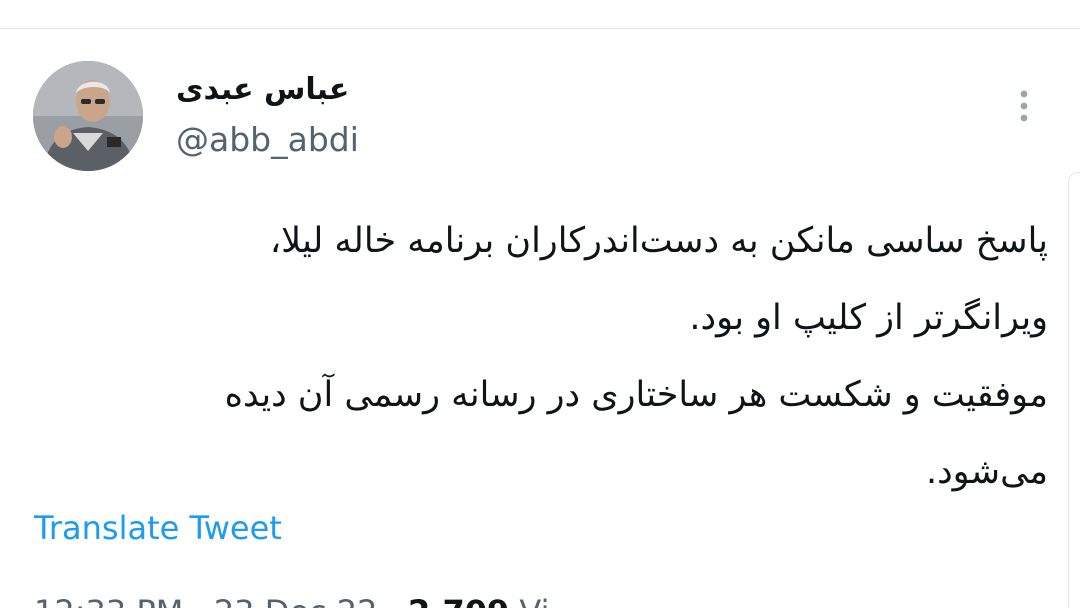 The height and width of the screenshot is (608, 1080). I want to click on more-button, so click(1024, 106).